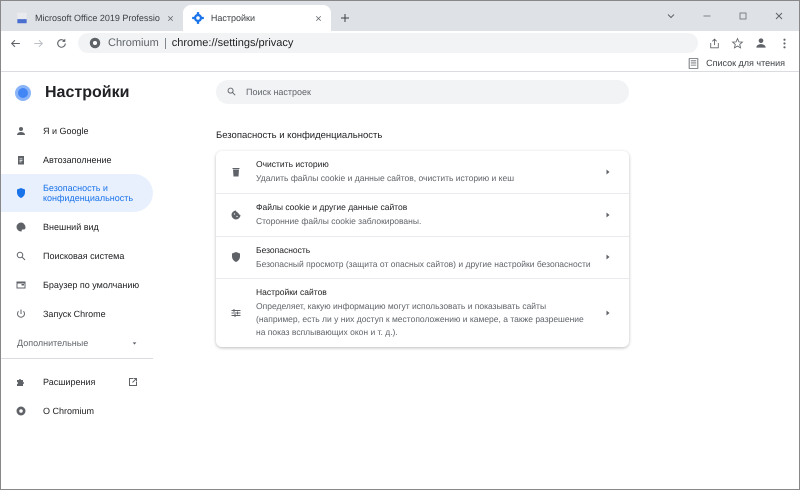  Describe the element at coordinates (339, 221) in the screenshot. I see `row-subtitle: Сторонние файлы cookie заблокированы.` at that location.